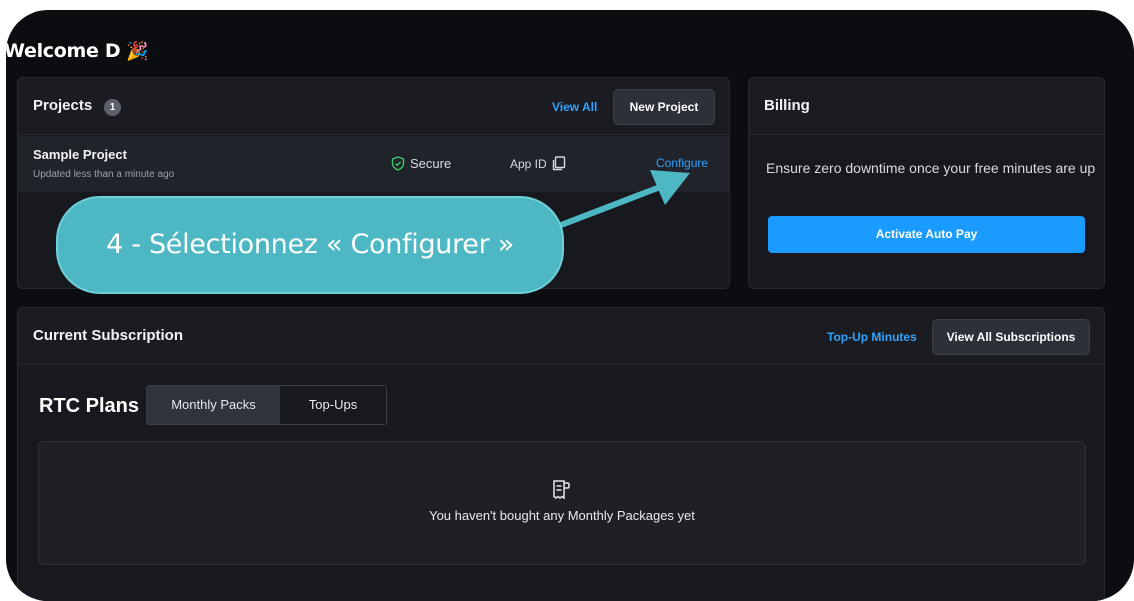 The width and height of the screenshot is (1134, 601). What do you see at coordinates (872, 337) in the screenshot?
I see `top-up-minutes-link: Top-Up Minutes` at bounding box center [872, 337].